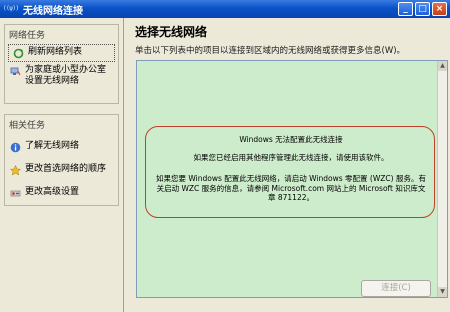  I want to click on page-title: 选择无线网络, so click(171, 32).